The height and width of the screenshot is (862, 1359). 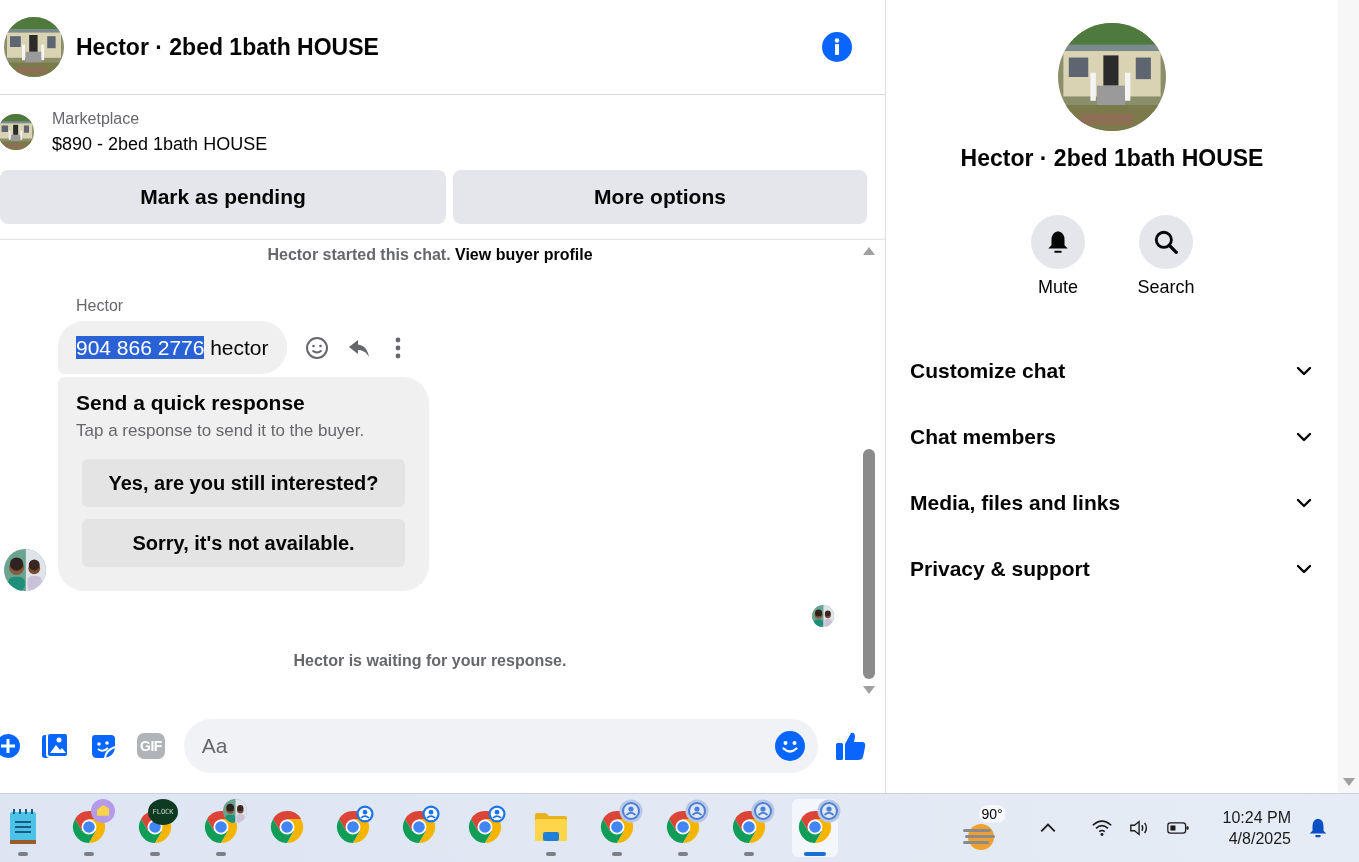 I want to click on search-icon, so click(x=1166, y=242).